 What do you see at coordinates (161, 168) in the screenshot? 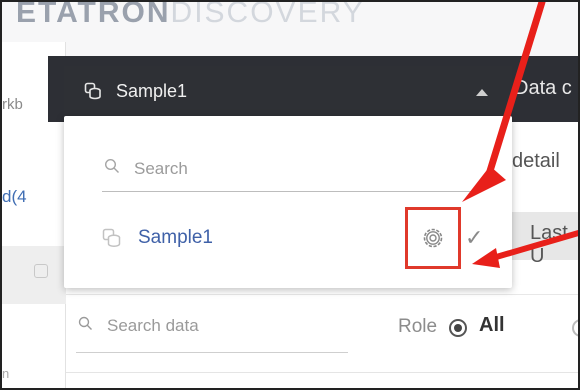
I see `search-placeholder: Search` at bounding box center [161, 168].